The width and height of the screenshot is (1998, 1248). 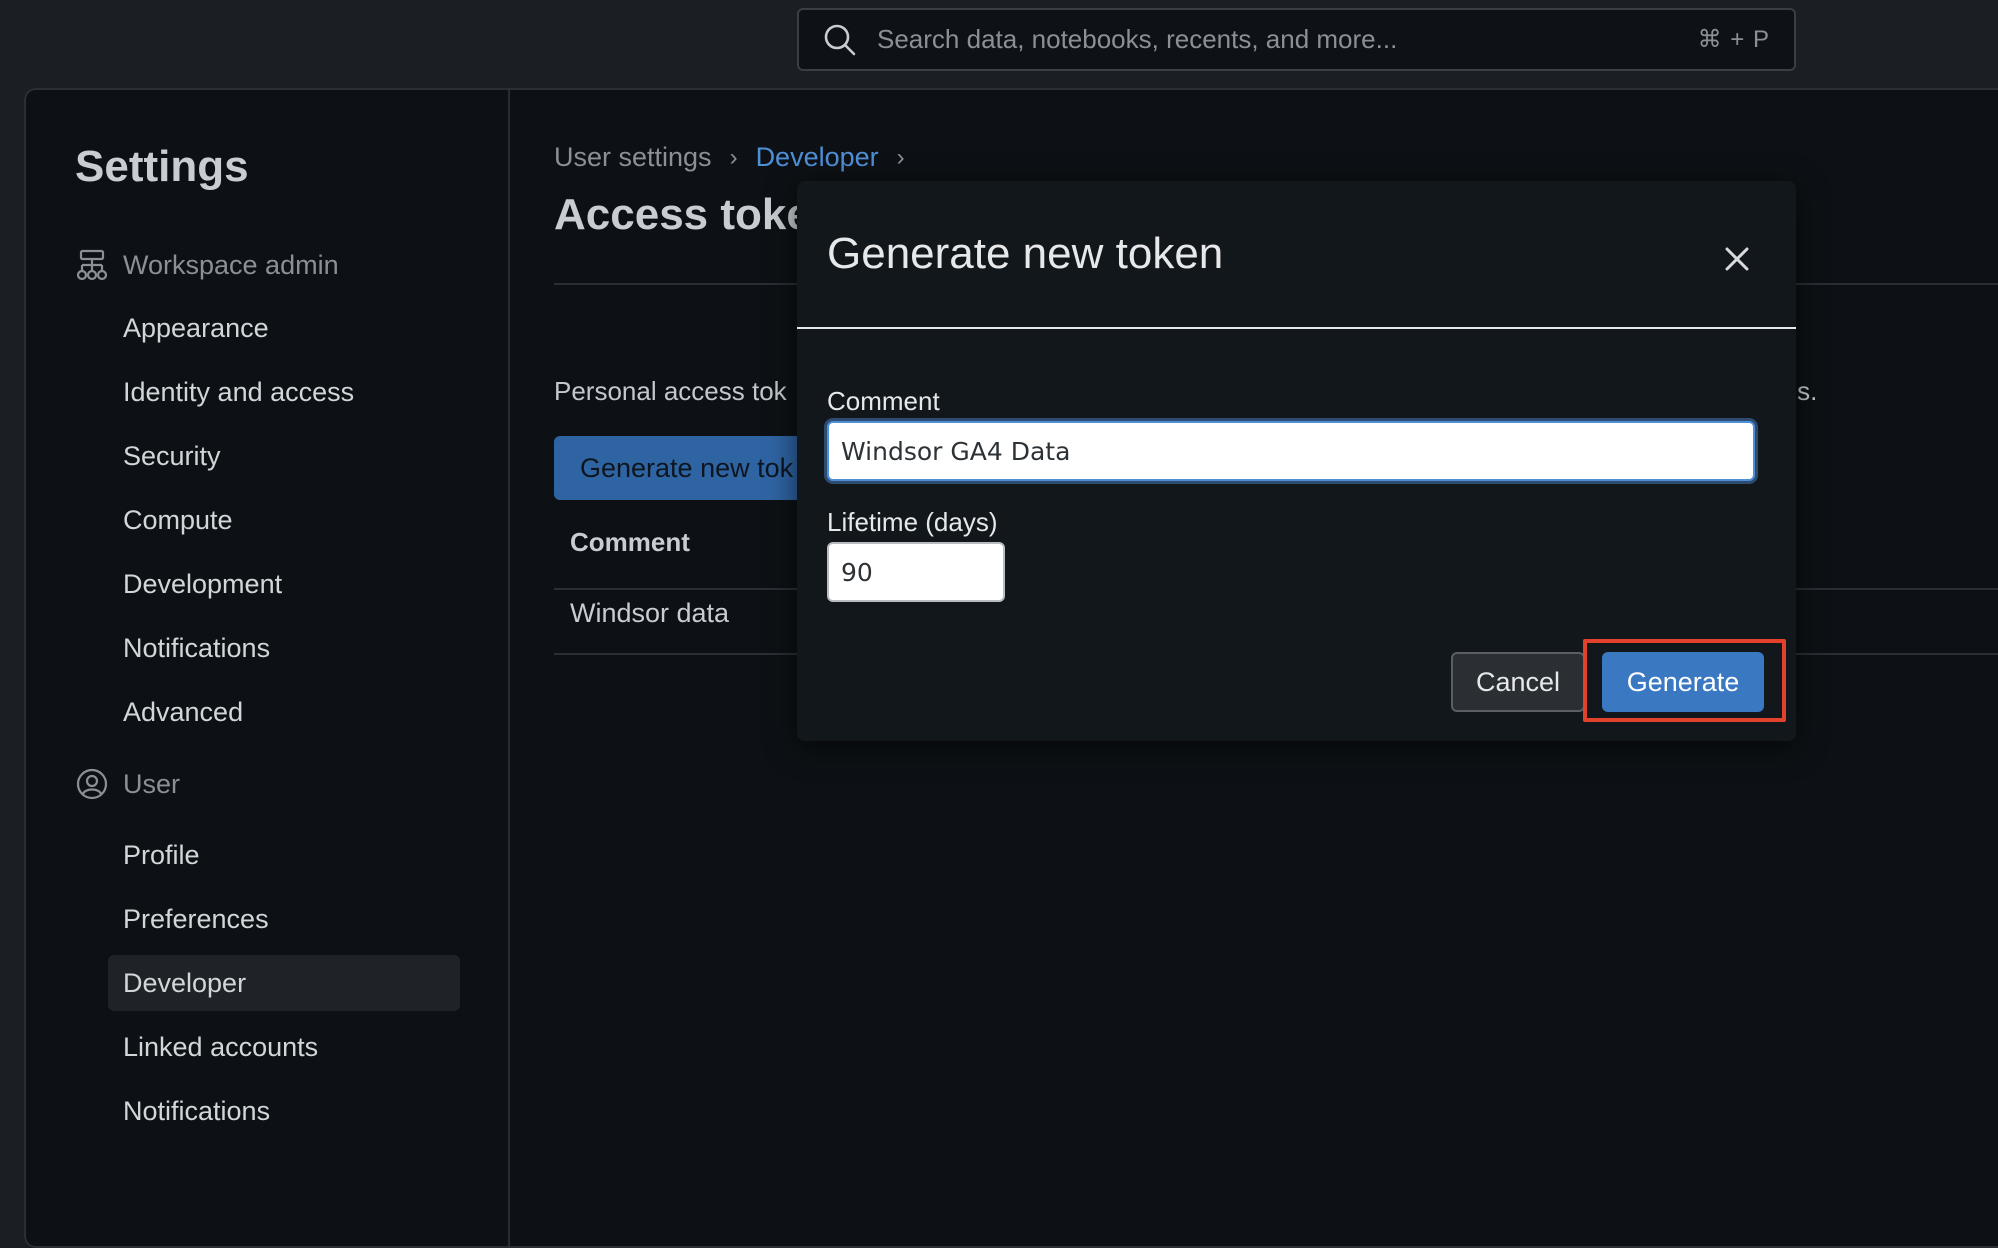 I want to click on sidebar-item-label: Development, so click(x=203, y=583).